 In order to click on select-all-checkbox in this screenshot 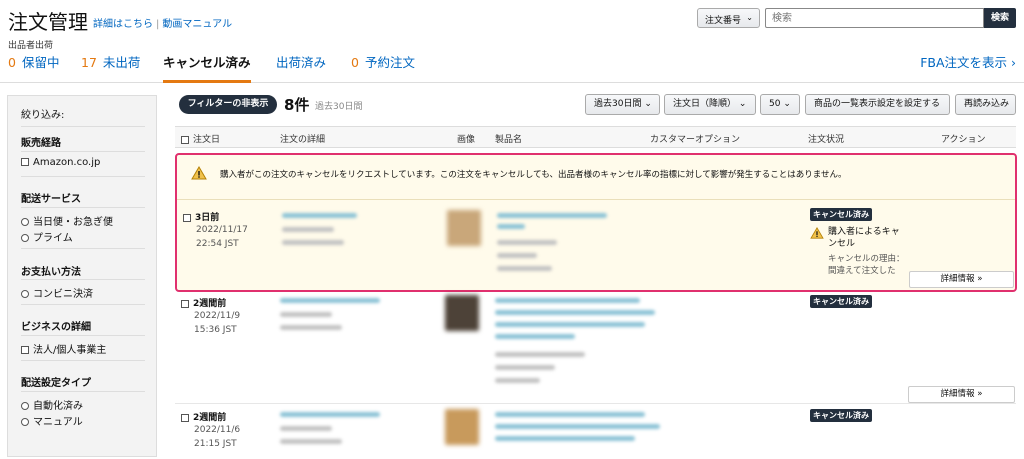, I will do `click(185, 139)`.